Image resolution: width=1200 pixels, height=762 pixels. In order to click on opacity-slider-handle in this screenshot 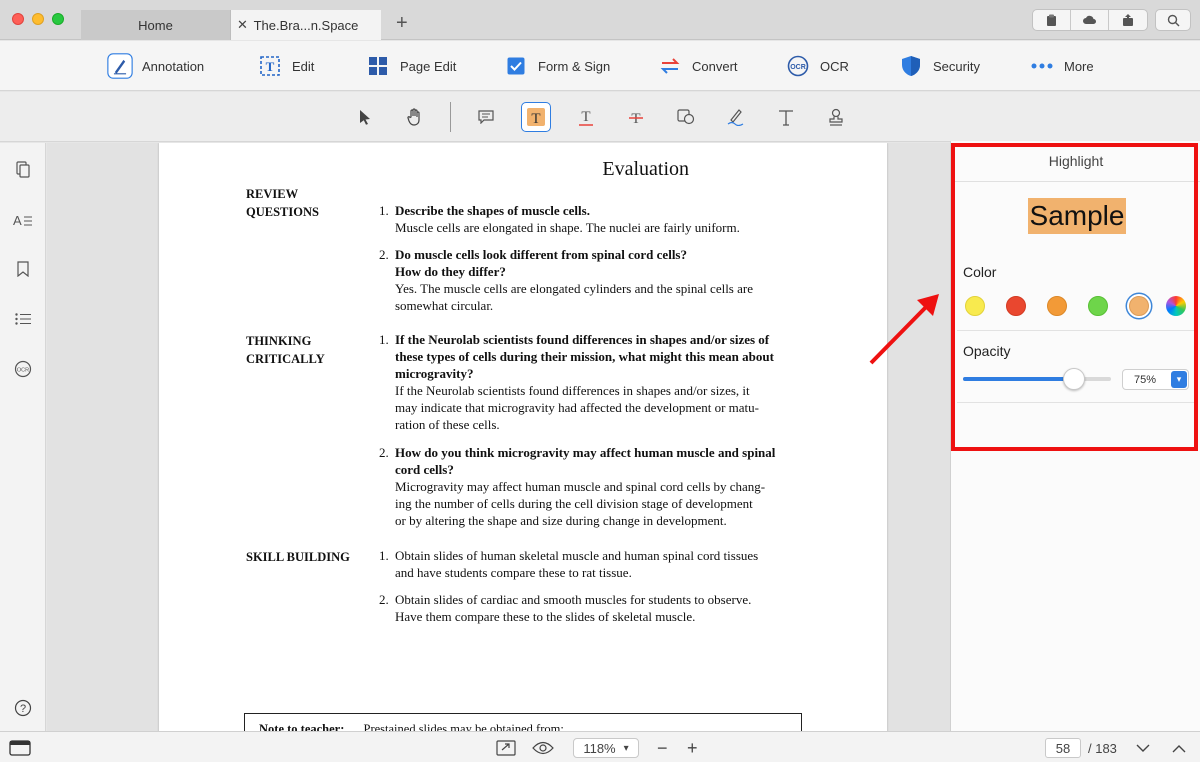, I will do `click(1074, 379)`.